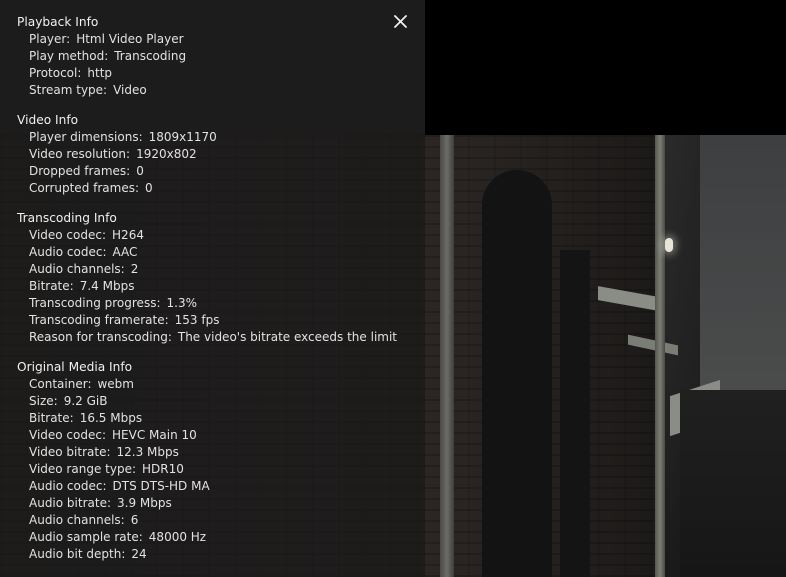 This screenshot has width=786, height=577. I want to click on stat-row-video-codec: Video codec H264, so click(217, 235).